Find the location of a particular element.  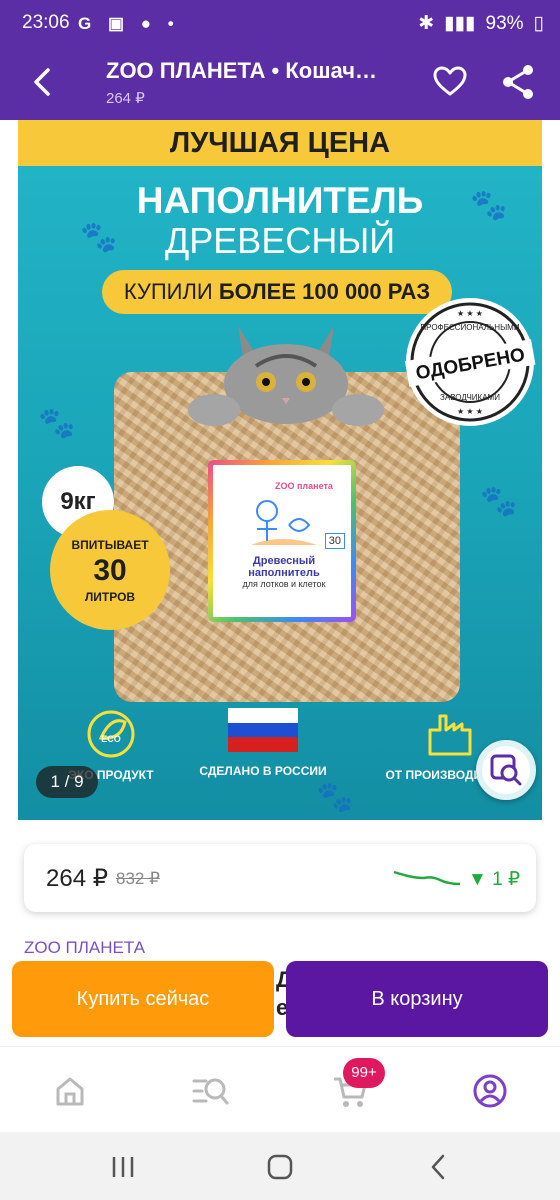

absorb-top: ВПИТЫВАЕТ is located at coordinates (110, 545).